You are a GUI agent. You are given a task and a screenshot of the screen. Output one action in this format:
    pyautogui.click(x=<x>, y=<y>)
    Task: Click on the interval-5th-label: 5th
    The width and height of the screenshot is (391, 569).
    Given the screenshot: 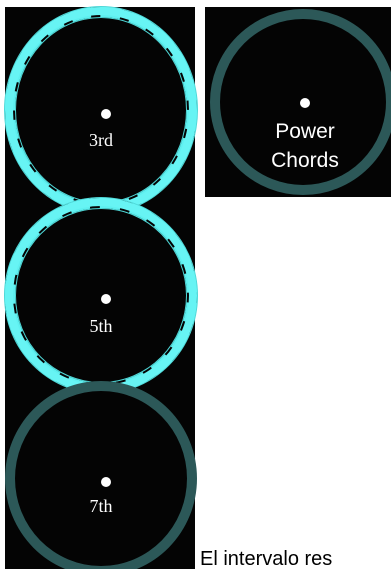 What is the action you would take?
    pyautogui.click(x=101, y=326)
    